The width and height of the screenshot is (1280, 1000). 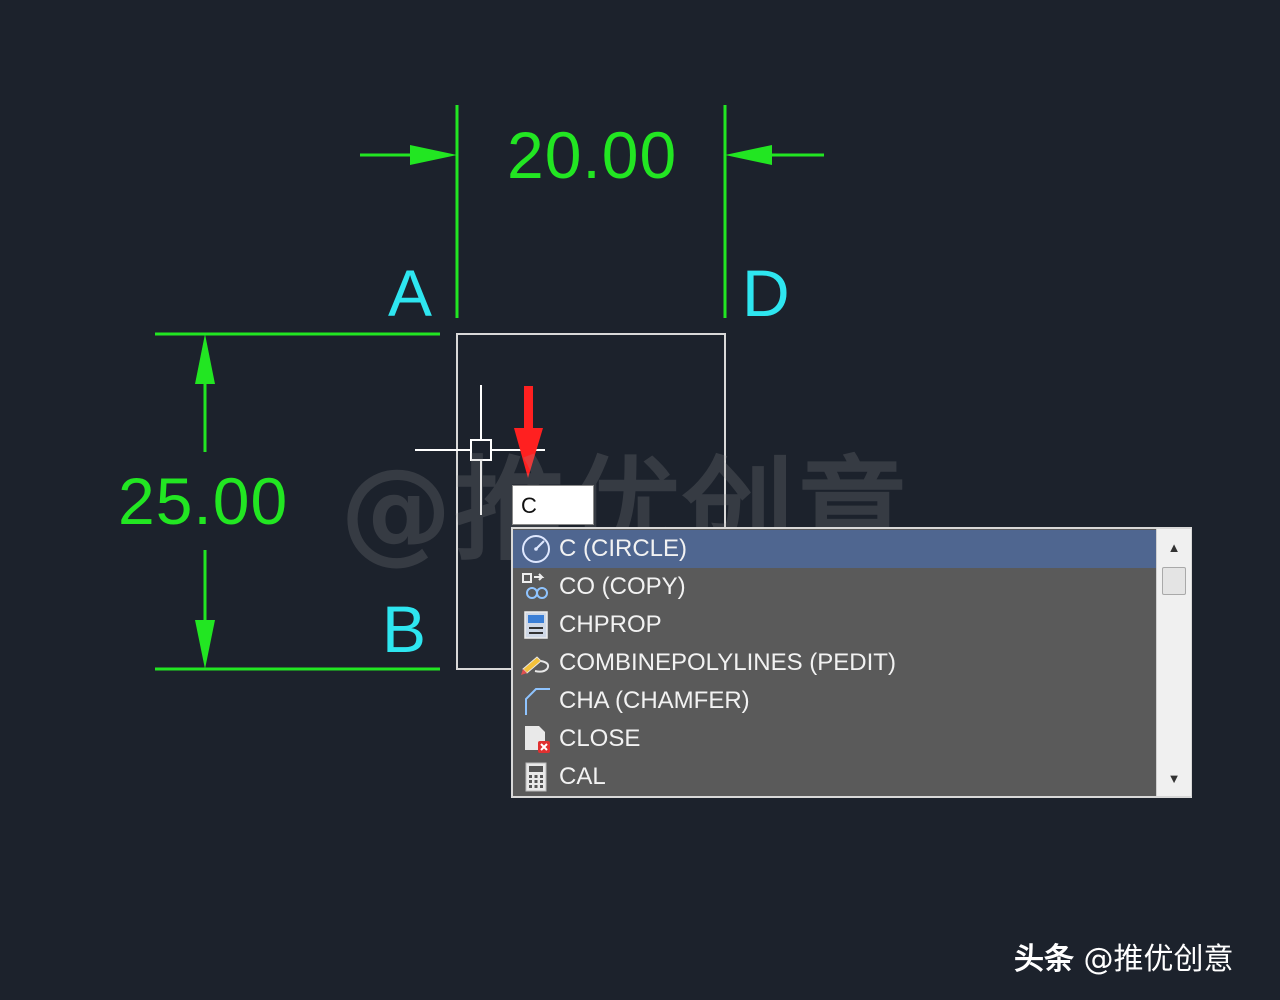 What do you see at coordinates (834, 739) in the screenshot?
I see `suggestion-item-close: CLOSE` at bounding box center [834, 739].